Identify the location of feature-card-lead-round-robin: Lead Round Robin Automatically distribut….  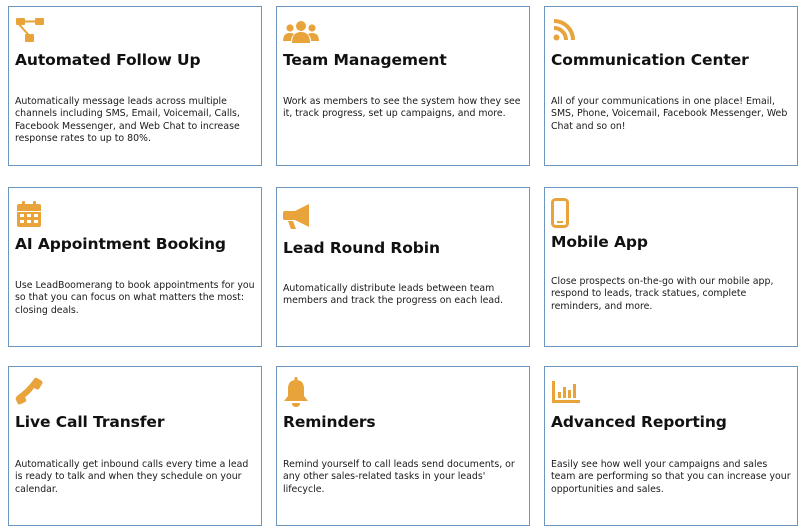
(403, 267).